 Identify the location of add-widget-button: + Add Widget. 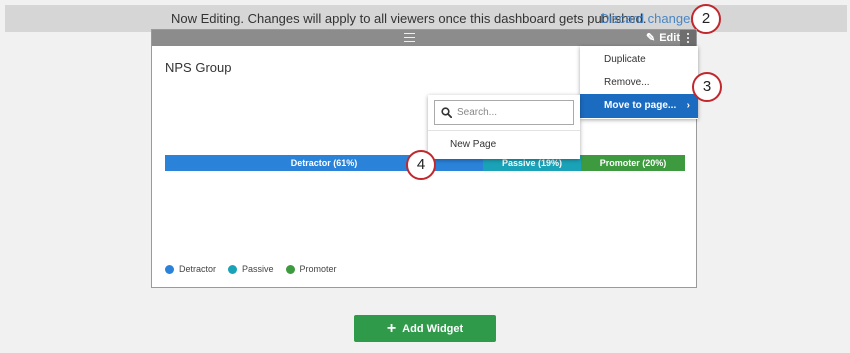
(425, 328).